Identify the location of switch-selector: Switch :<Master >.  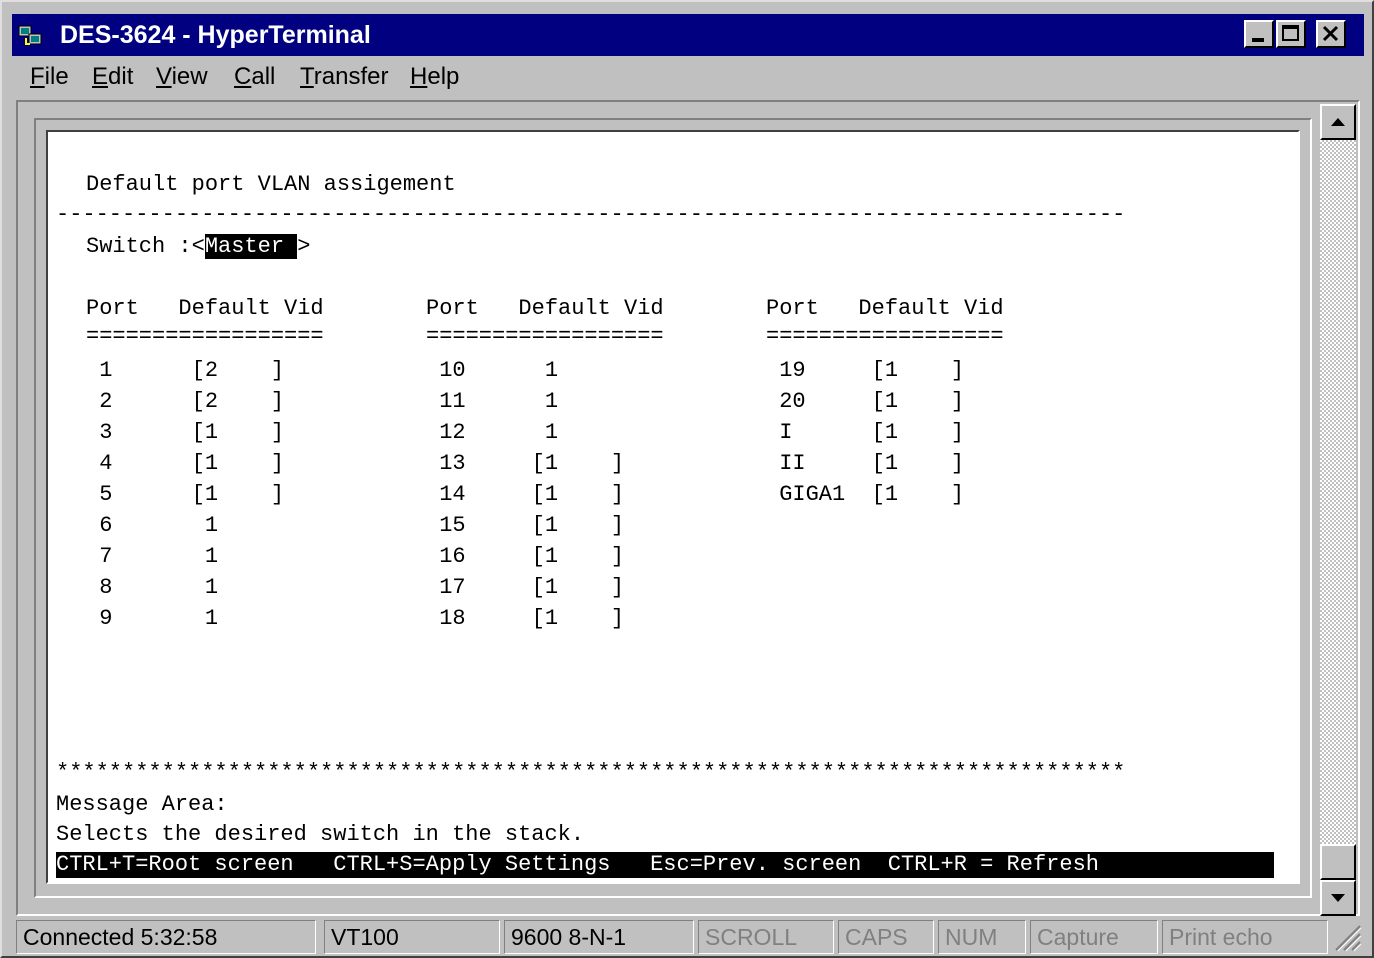
(198, 247).